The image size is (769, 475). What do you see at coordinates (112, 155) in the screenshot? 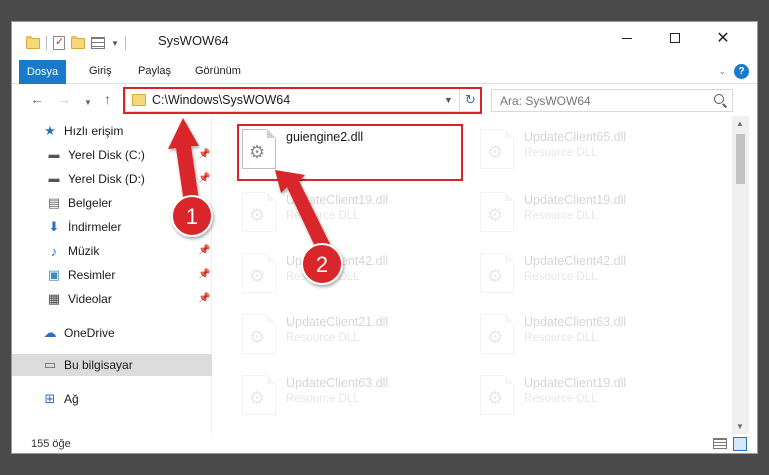
I see `sidebar-item-disk-c: ▬ Yerel Disk (C:) 📌` at bounding box center [112, 155].